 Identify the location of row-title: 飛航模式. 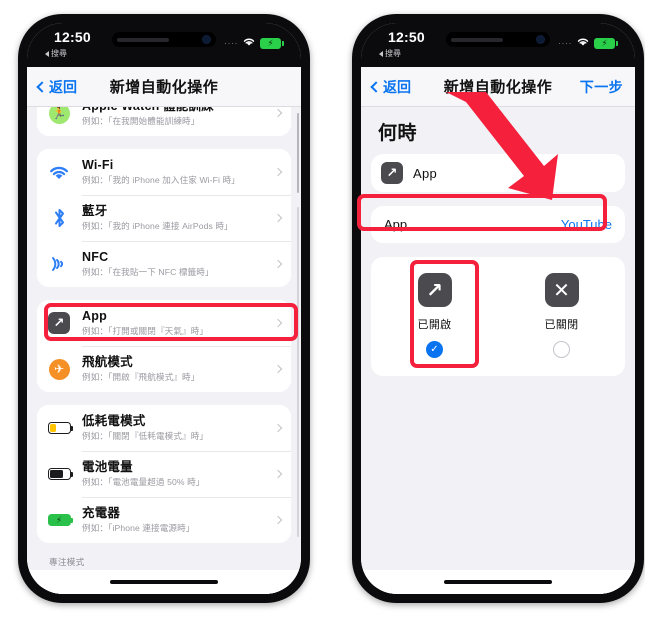
(107, 361).